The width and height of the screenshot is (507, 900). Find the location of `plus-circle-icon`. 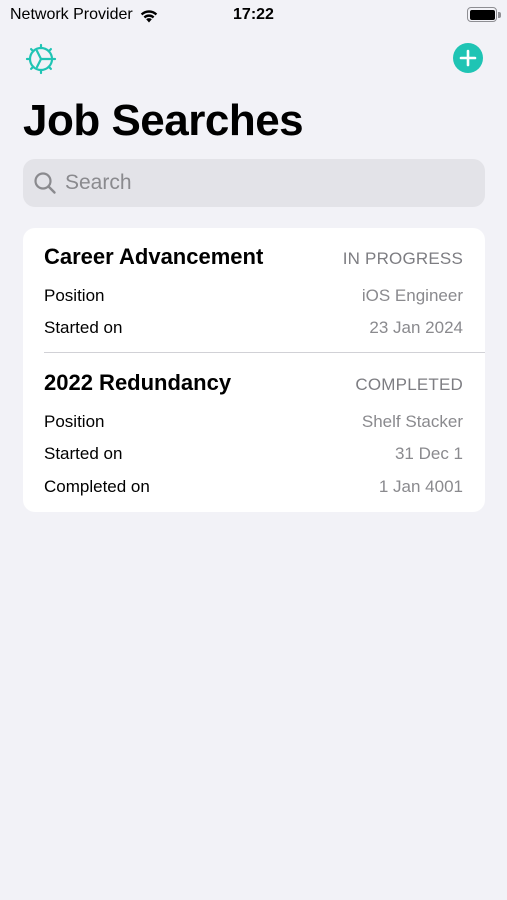

plus-circle-icon is located at coordinates (468, 58).